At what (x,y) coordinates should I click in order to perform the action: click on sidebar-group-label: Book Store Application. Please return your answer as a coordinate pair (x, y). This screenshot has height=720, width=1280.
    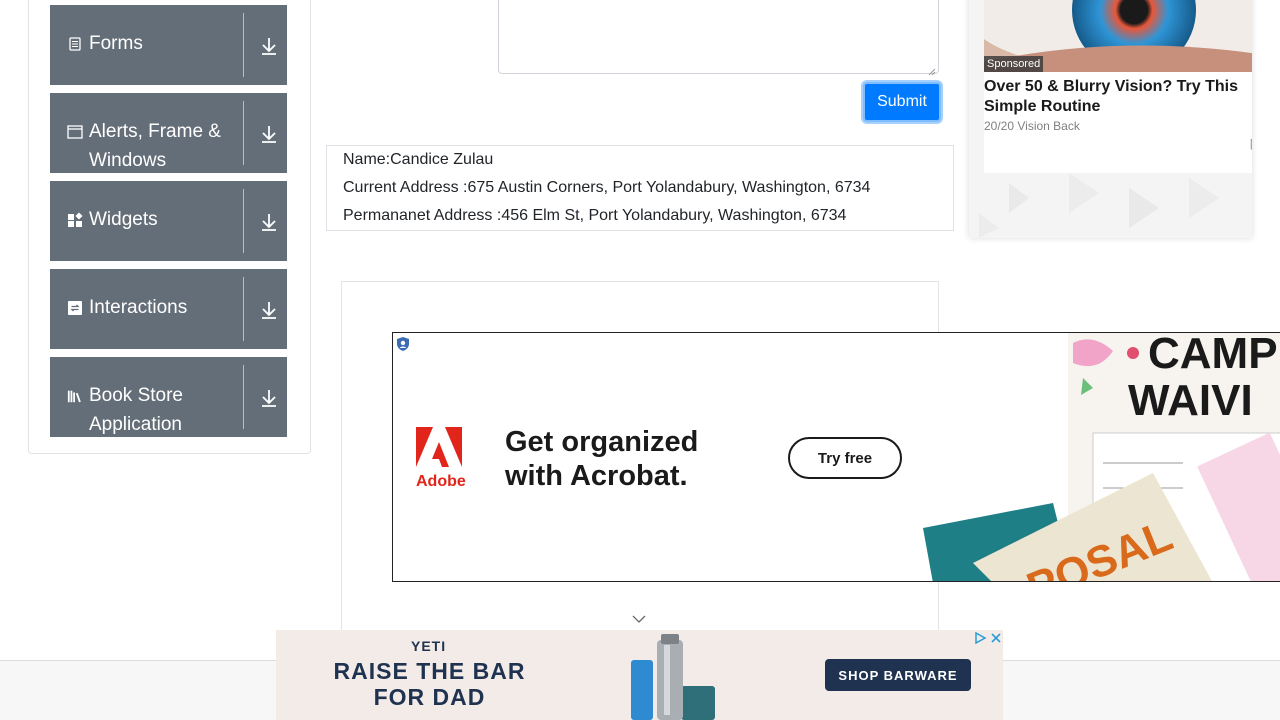
    Looking at the image, I should click on (136, 410).